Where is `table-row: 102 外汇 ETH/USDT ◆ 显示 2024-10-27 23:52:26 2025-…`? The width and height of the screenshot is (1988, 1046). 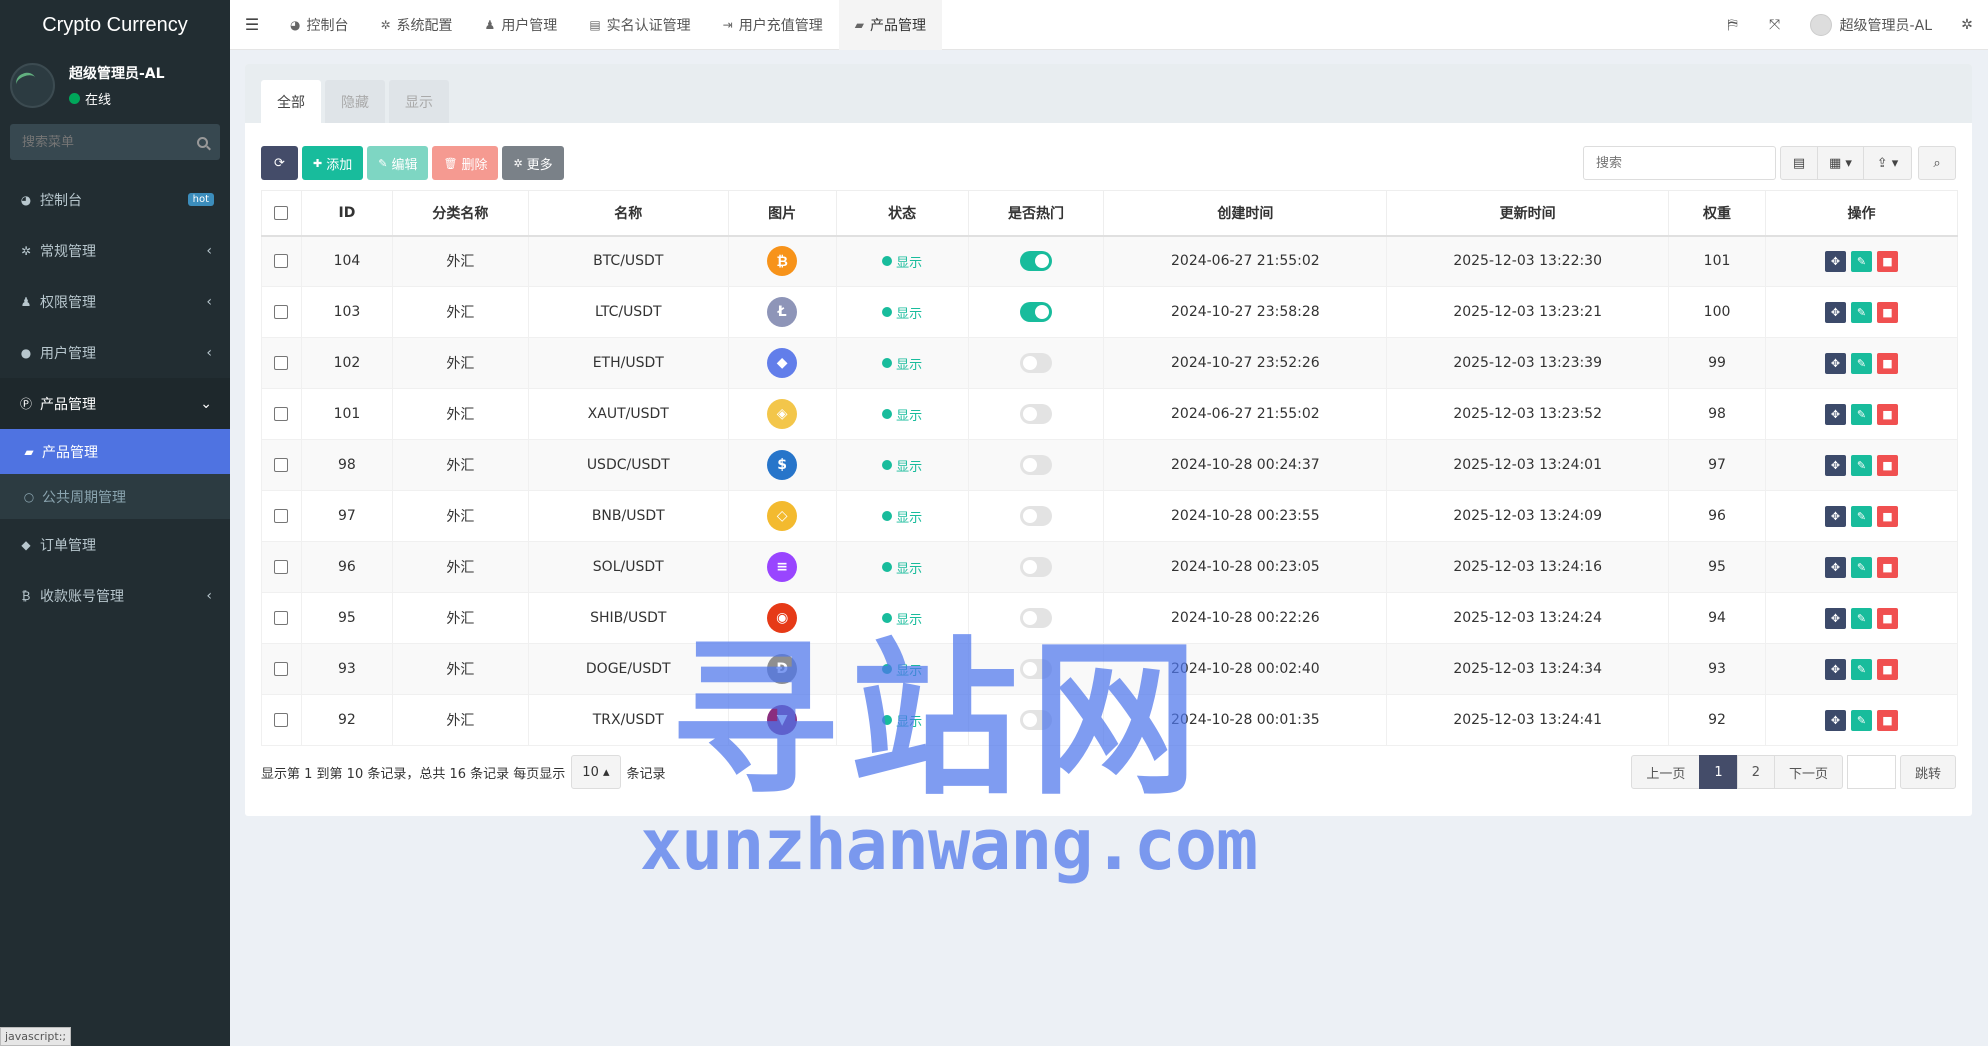
table-row: 102 外汇 ETH/USDT ◆ 显示 2024-10-27 23:52:26 2025-… is located at coordinates (1109, 363).